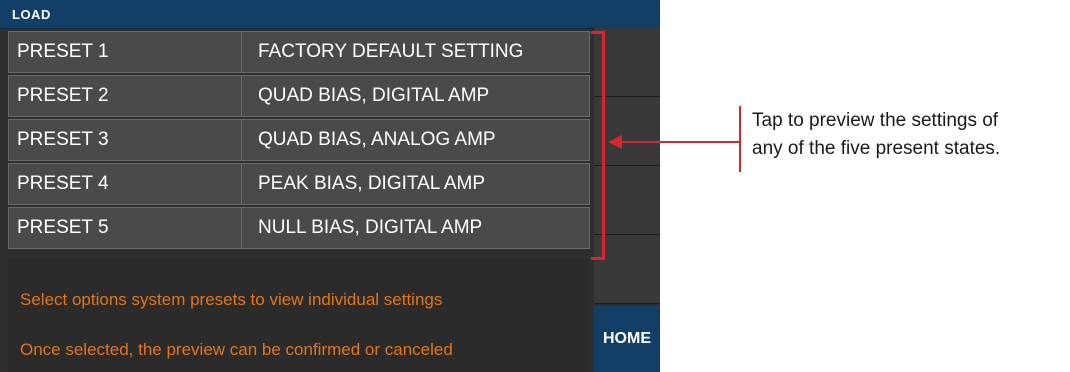  What do you see at coordinates (374, 95) in the screenshot?
I see `preset-description: QUAD BIAS, DIGITAL AMP` at bounding box center [374, 95].